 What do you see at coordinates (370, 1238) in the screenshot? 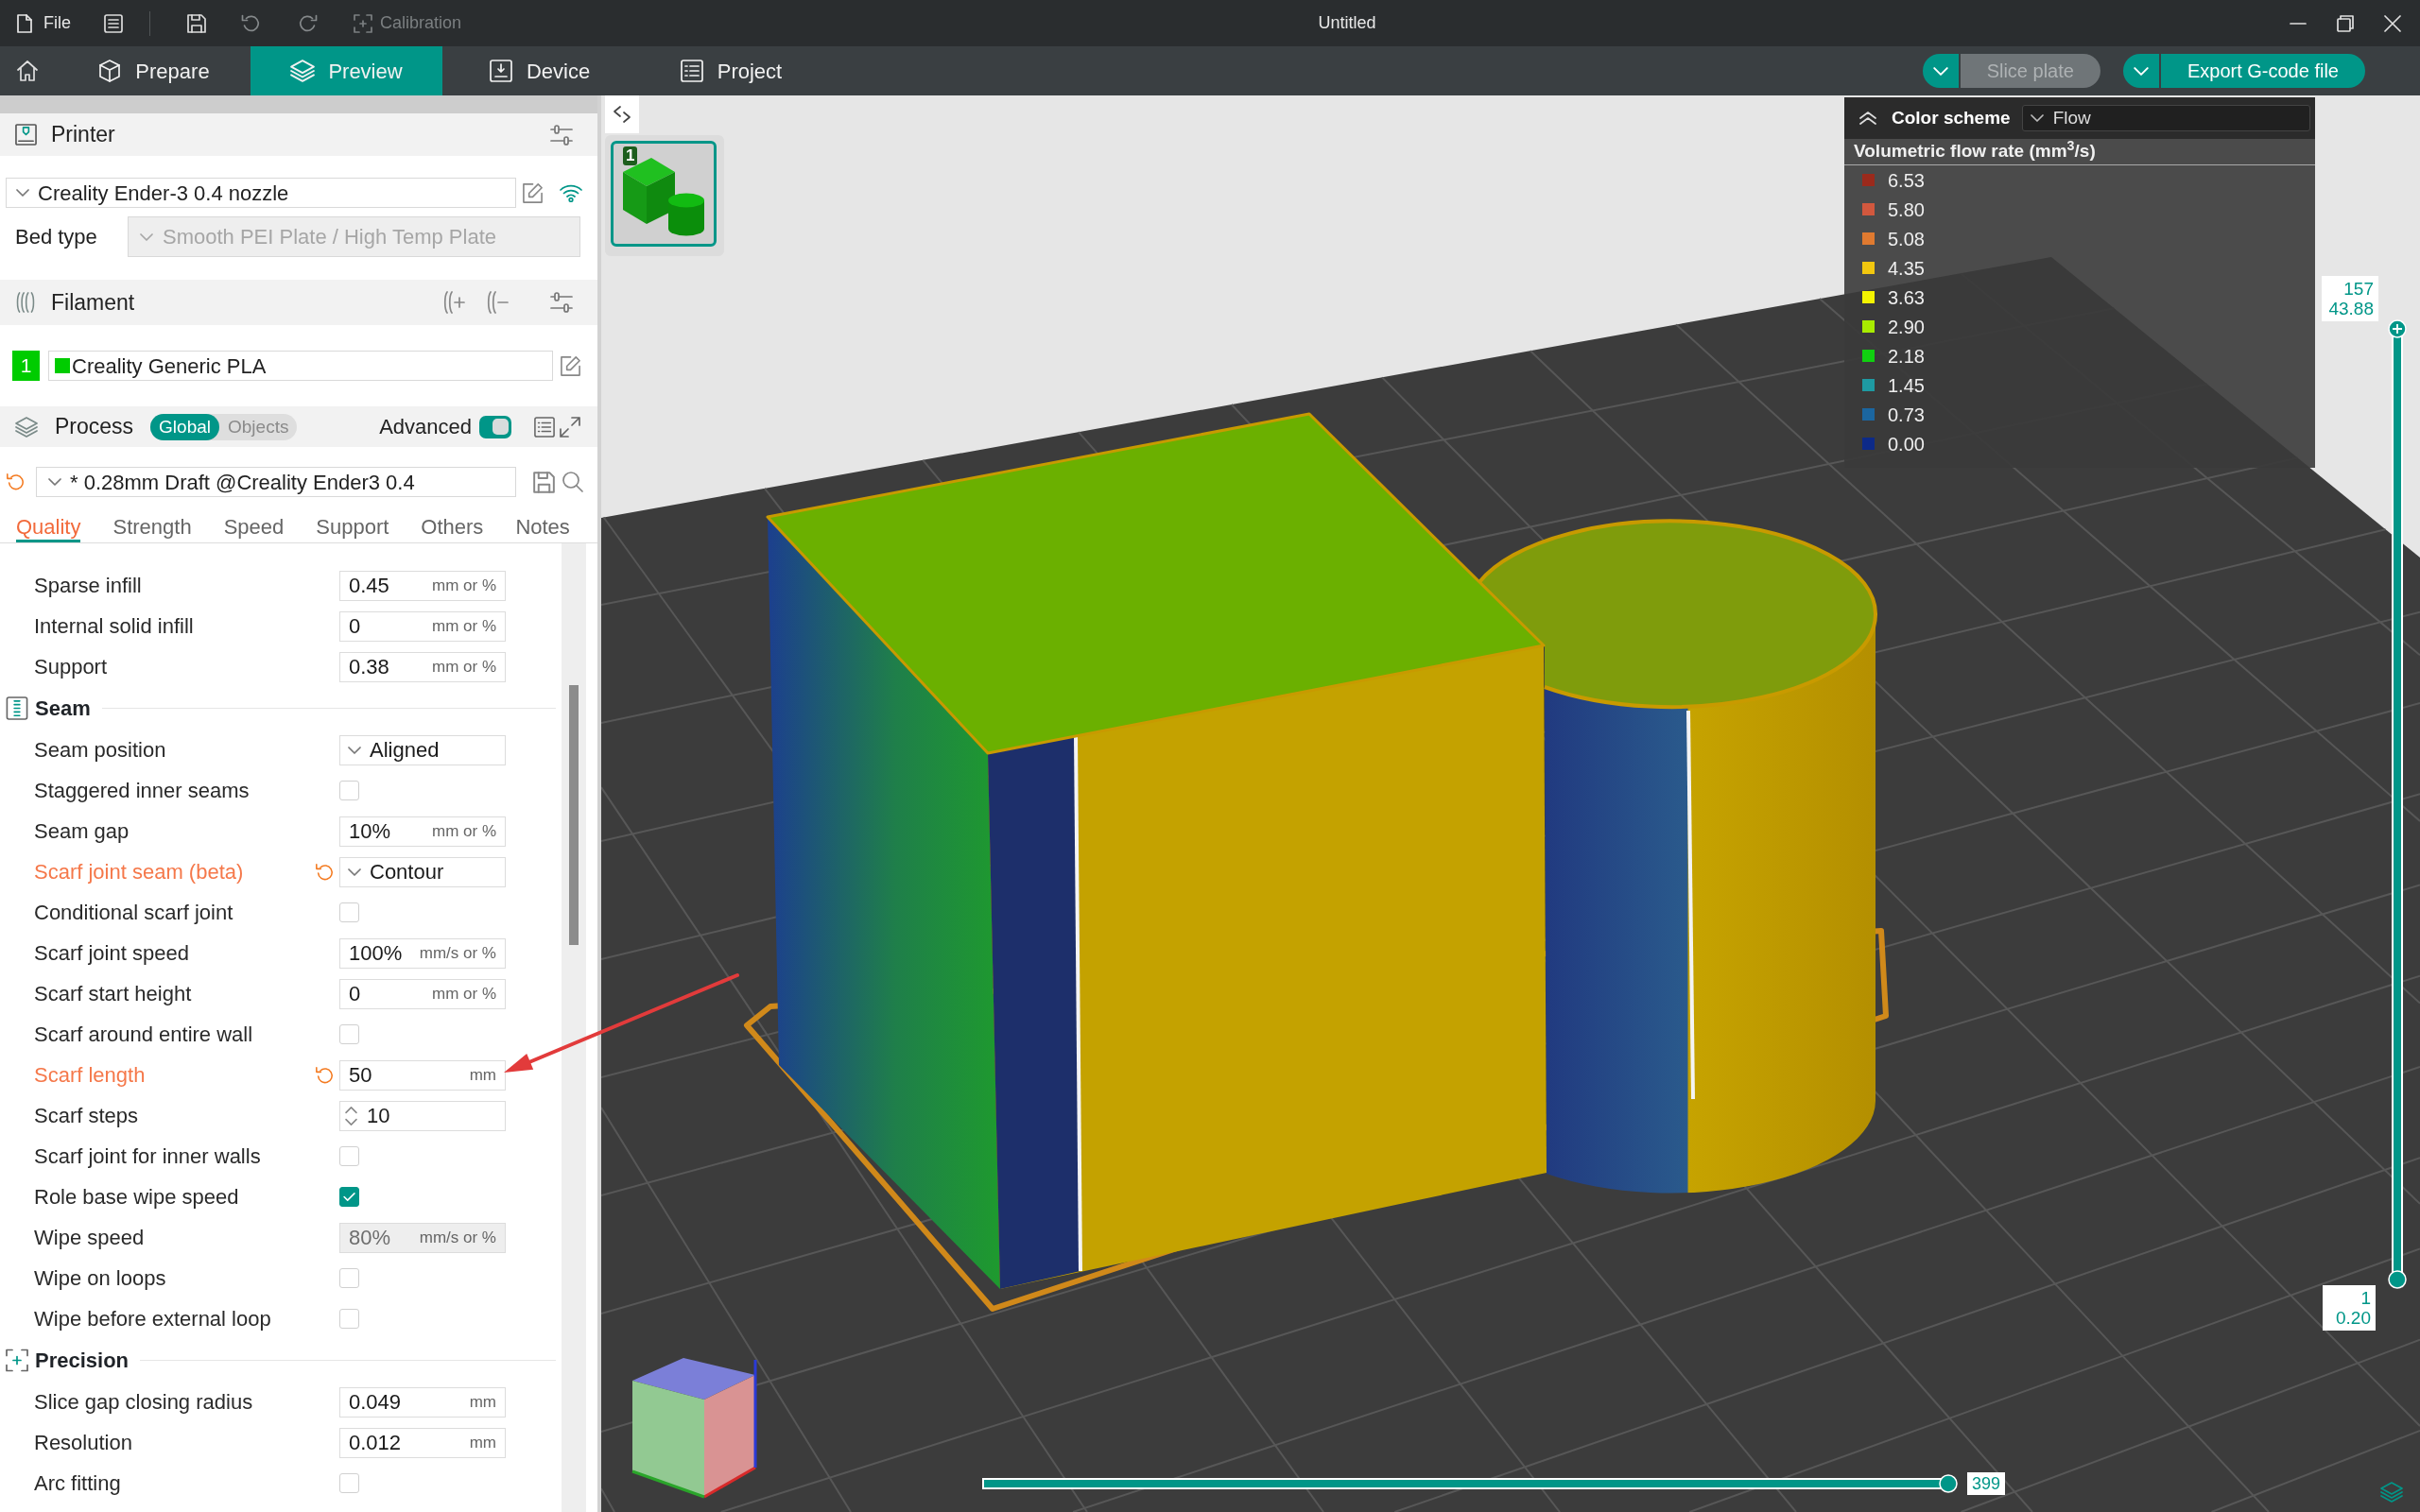
I see `field-value: 80%` at bounding box center [370, 1238].